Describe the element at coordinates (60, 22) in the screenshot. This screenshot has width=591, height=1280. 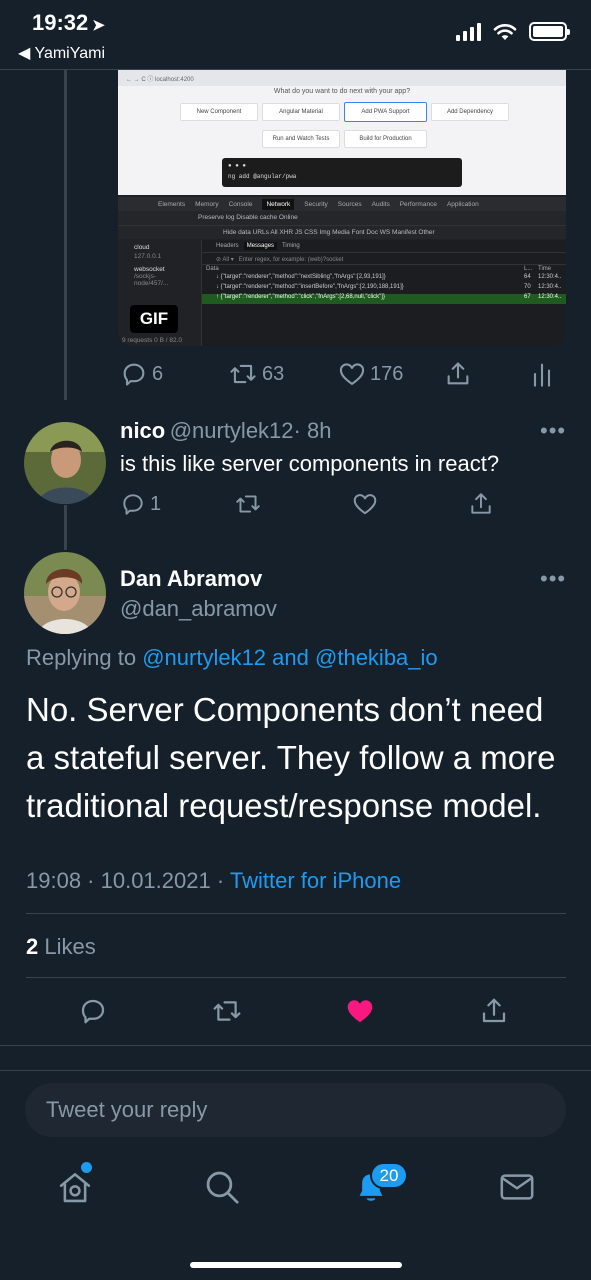
I see `status-time-text: 19:32` at that location.